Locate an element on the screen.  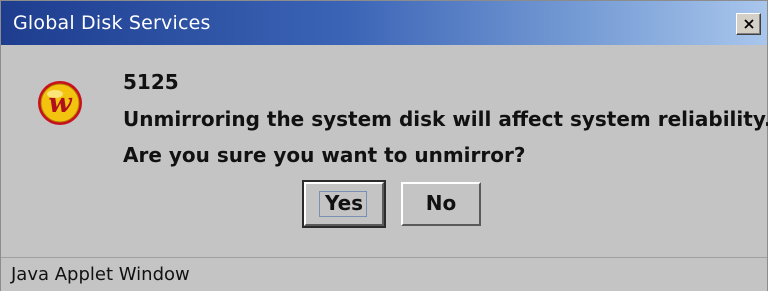
close-button is located at coordinates (748, 24).